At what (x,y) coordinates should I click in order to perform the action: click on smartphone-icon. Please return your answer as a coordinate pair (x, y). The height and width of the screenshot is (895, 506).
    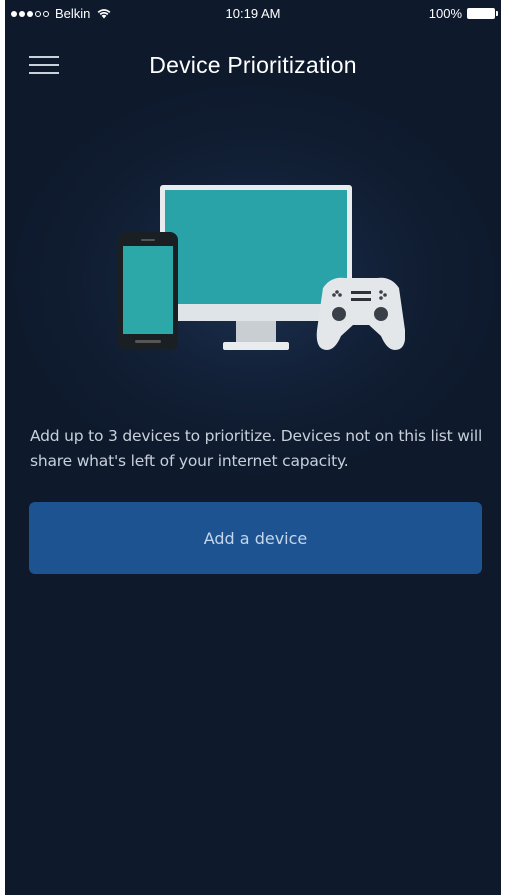
    Looking at the image, I should click on (148, 291).